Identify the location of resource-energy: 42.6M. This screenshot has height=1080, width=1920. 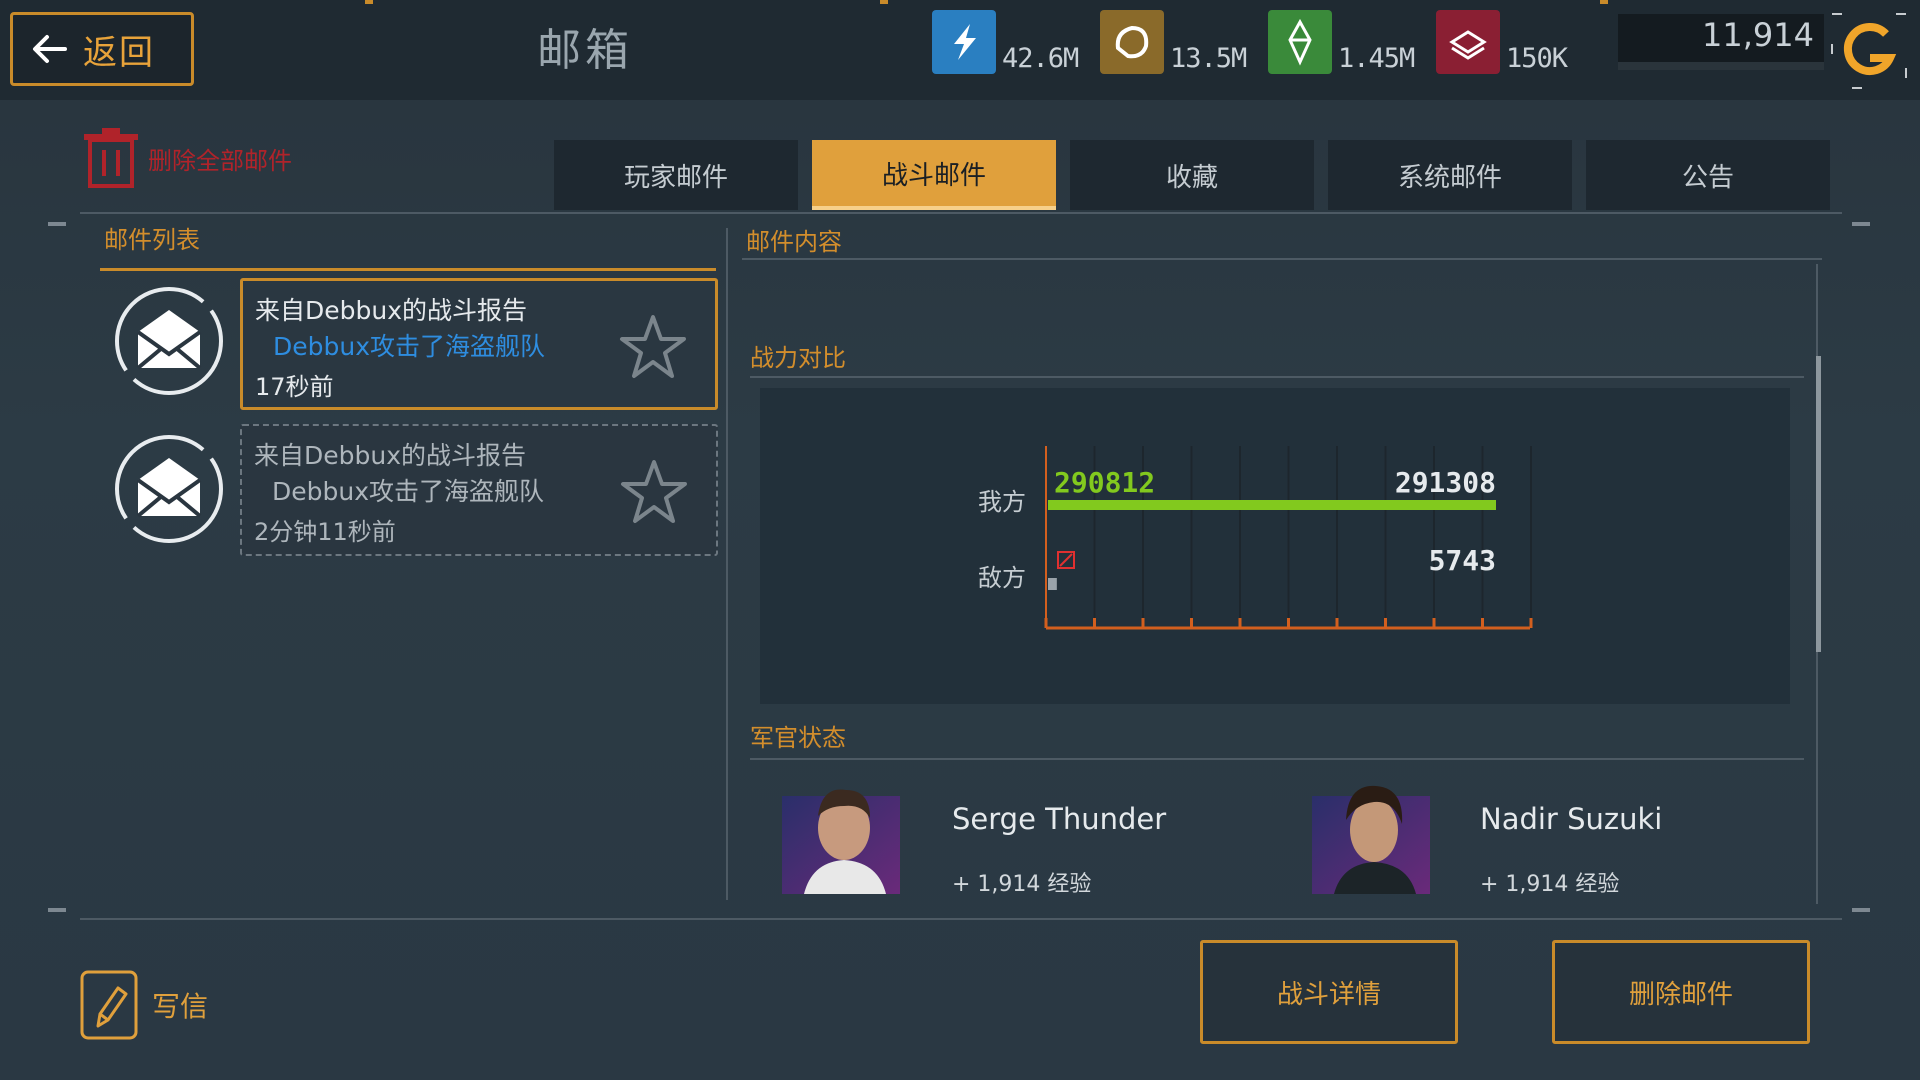
(1005, 39).